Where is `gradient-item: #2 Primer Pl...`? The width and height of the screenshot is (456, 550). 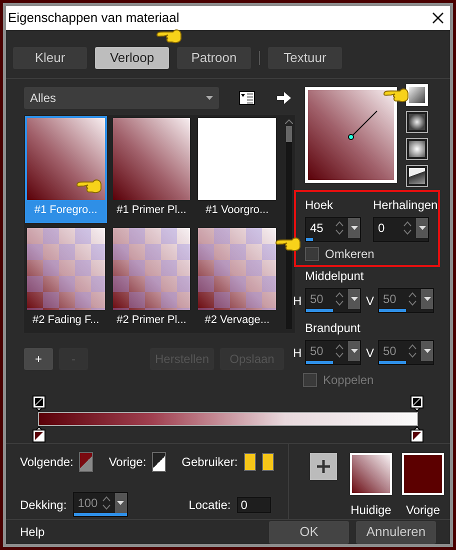 gradient-item: #2 Primer Pl... is located at coordinates (151, 279).